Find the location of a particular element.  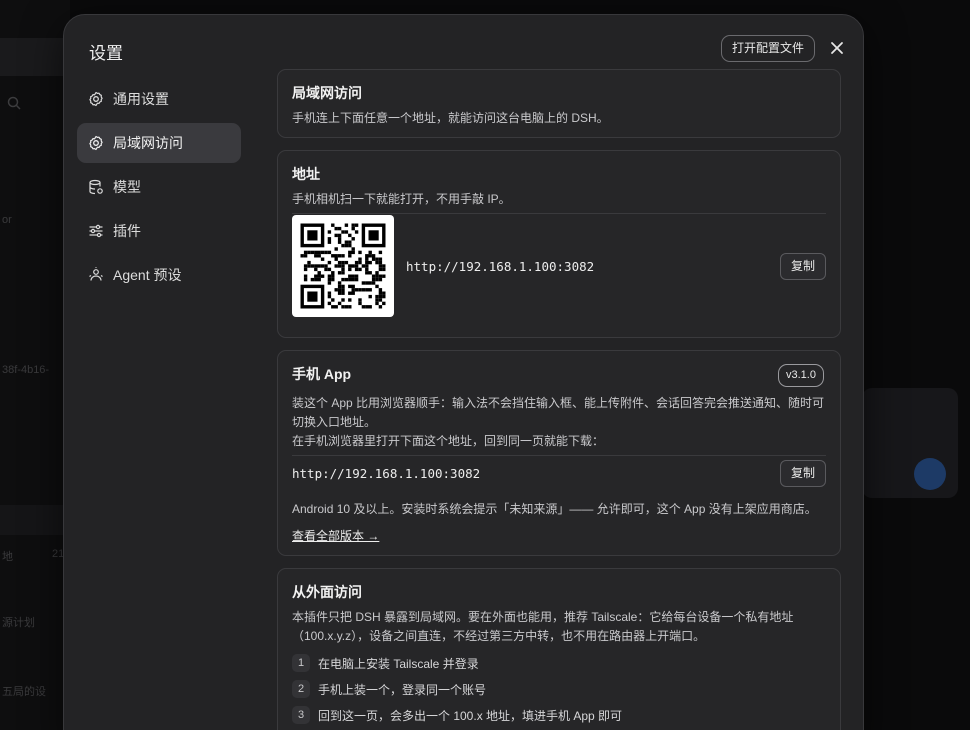

copy-download-url-button: 复制 is located at coordinates (803, 473).